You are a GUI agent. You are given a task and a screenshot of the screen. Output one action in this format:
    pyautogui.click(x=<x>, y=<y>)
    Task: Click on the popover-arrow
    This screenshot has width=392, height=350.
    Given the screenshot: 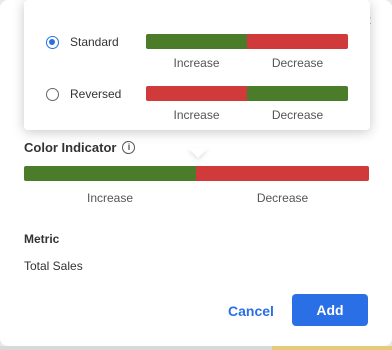 What is the action you would take?
    pyautogui.click(x=198, y=153)
    